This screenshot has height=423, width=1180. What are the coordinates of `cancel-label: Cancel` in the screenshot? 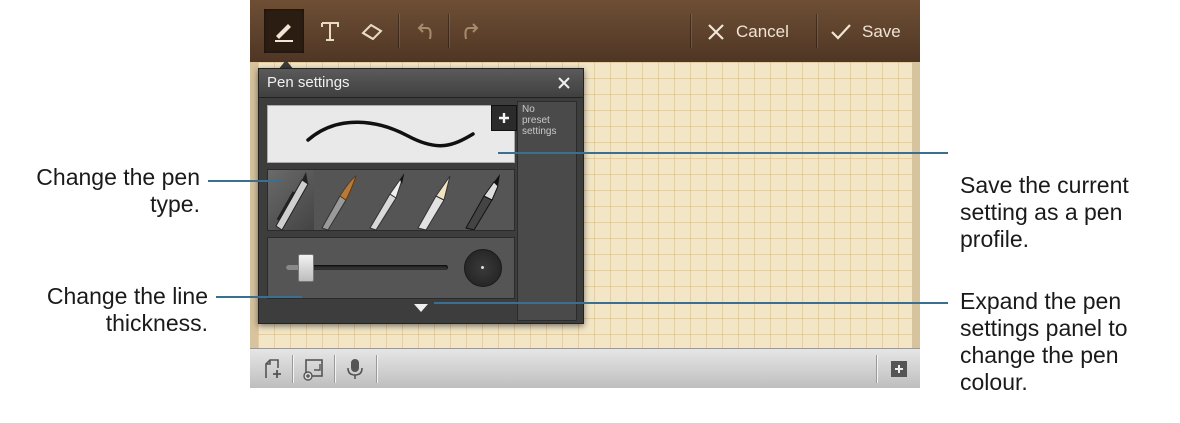 It's located at (762, 31).